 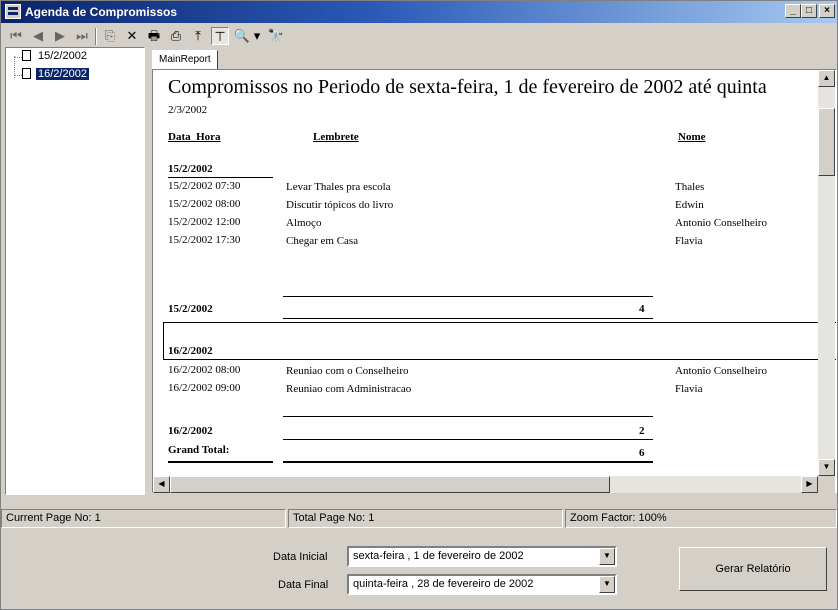 I want to click on zoom-factor-status: Zoom Factor: 100%, so click(x=701, y=518).